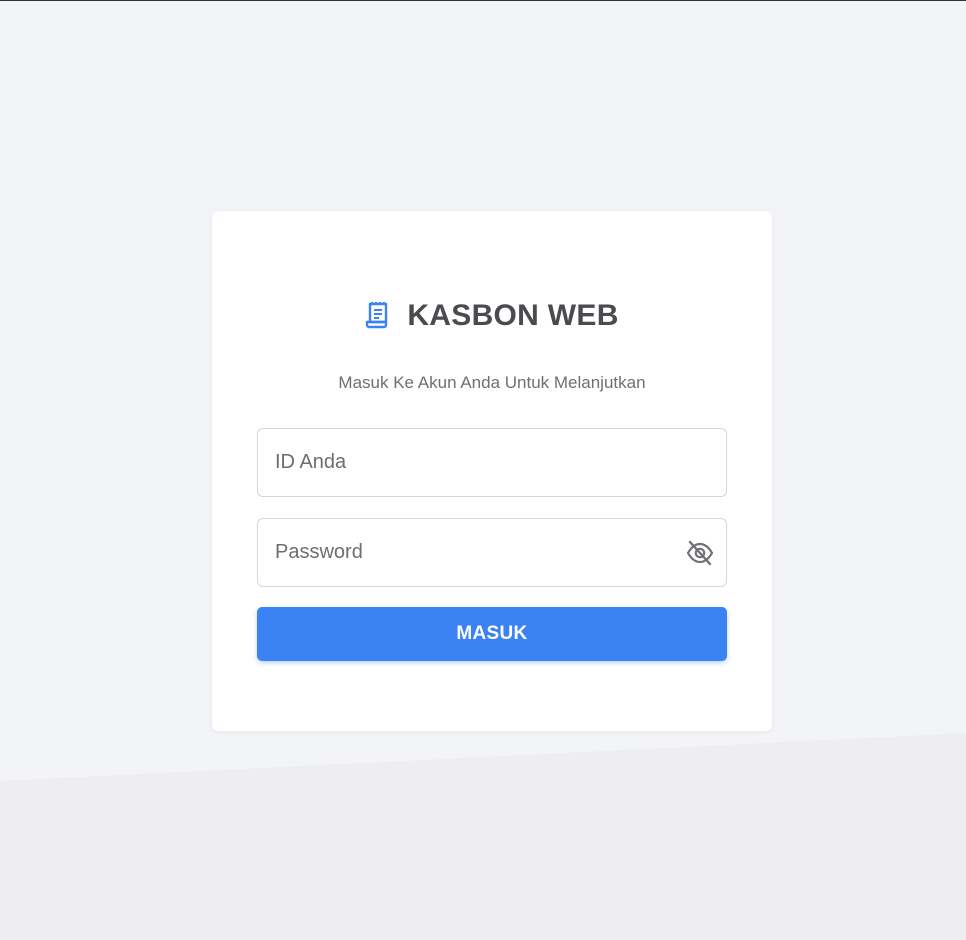 This screenshot has height=940, width=966. Describe the element at coordinates (492, 634) in the screenshot. I see `login-button: MASUK` at that location.